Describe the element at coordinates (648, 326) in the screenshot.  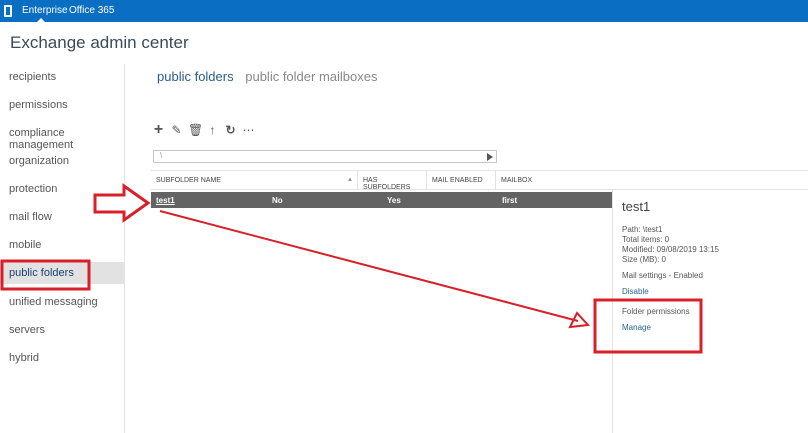
I see `highlight-box-folder-permissions` at that location.